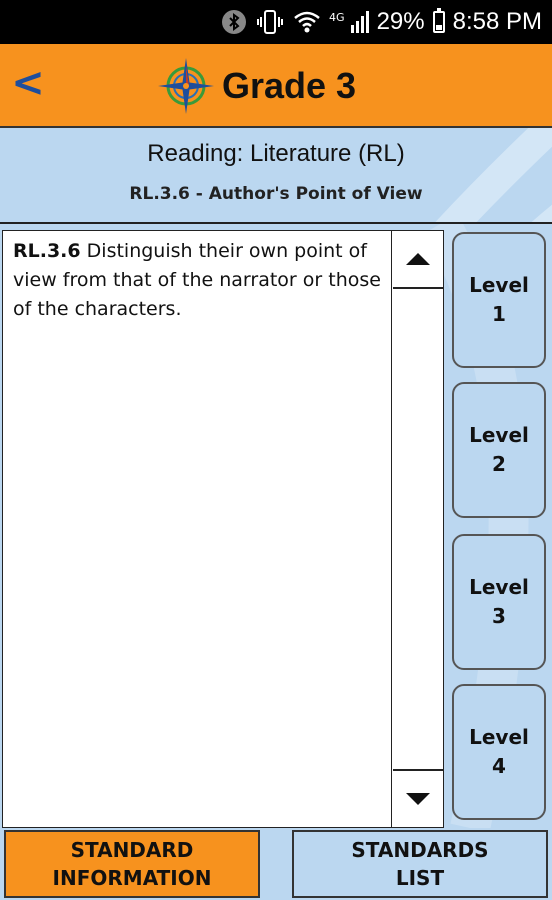  I want to click on app-header: < Grade 3, so click(276, 86).